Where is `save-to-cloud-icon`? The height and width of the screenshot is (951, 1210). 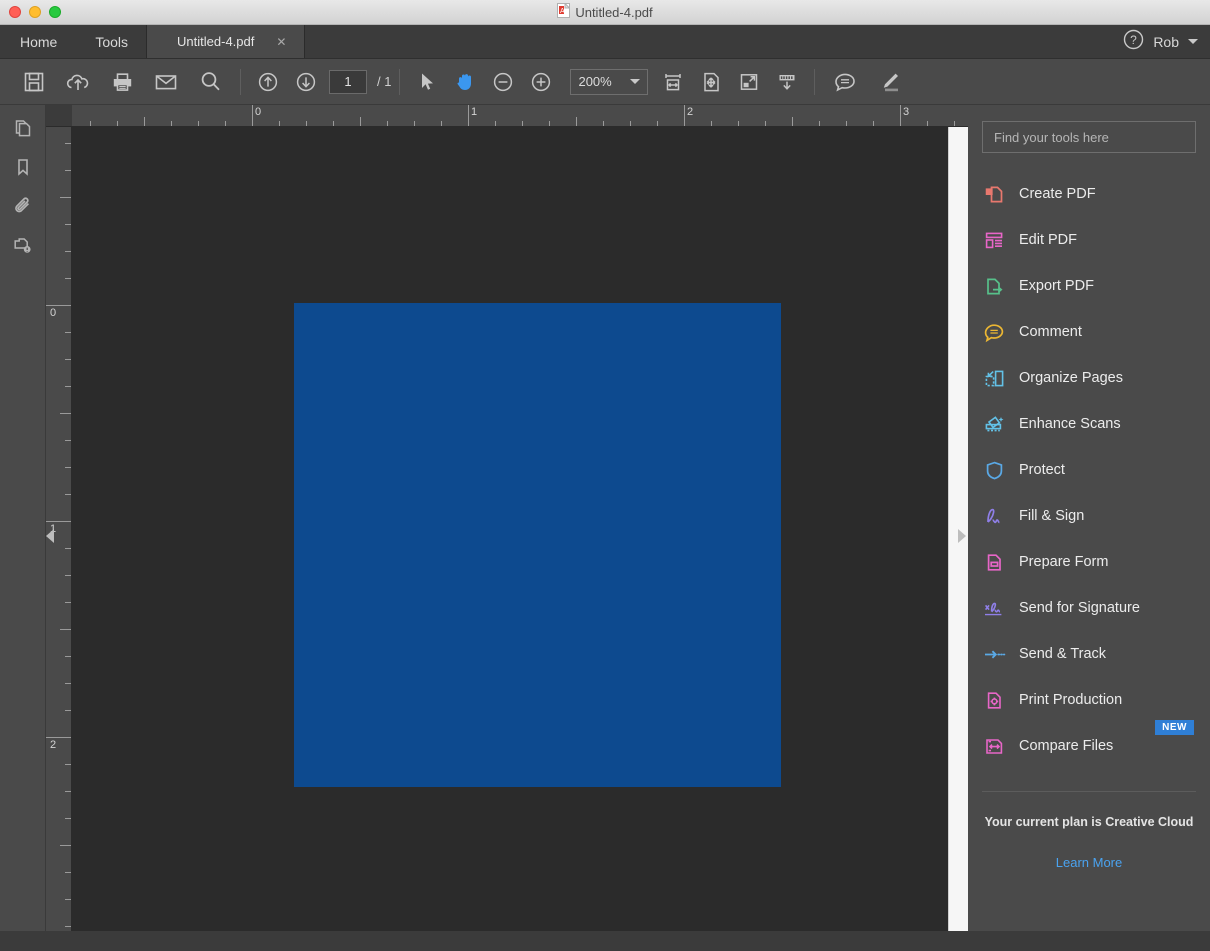
save-to-cloud-icon is located at coordinates (78, 82).